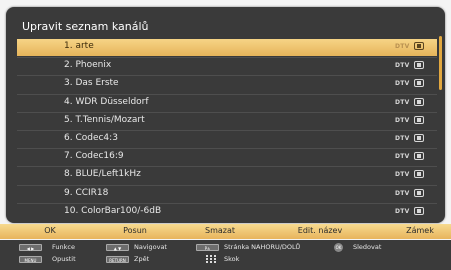  What do you see at coordinates (227, 120) in the screenshot?
I see `channel-row: 5. T.Tennis/Mozart DTV` at bounding box center [227, 120].